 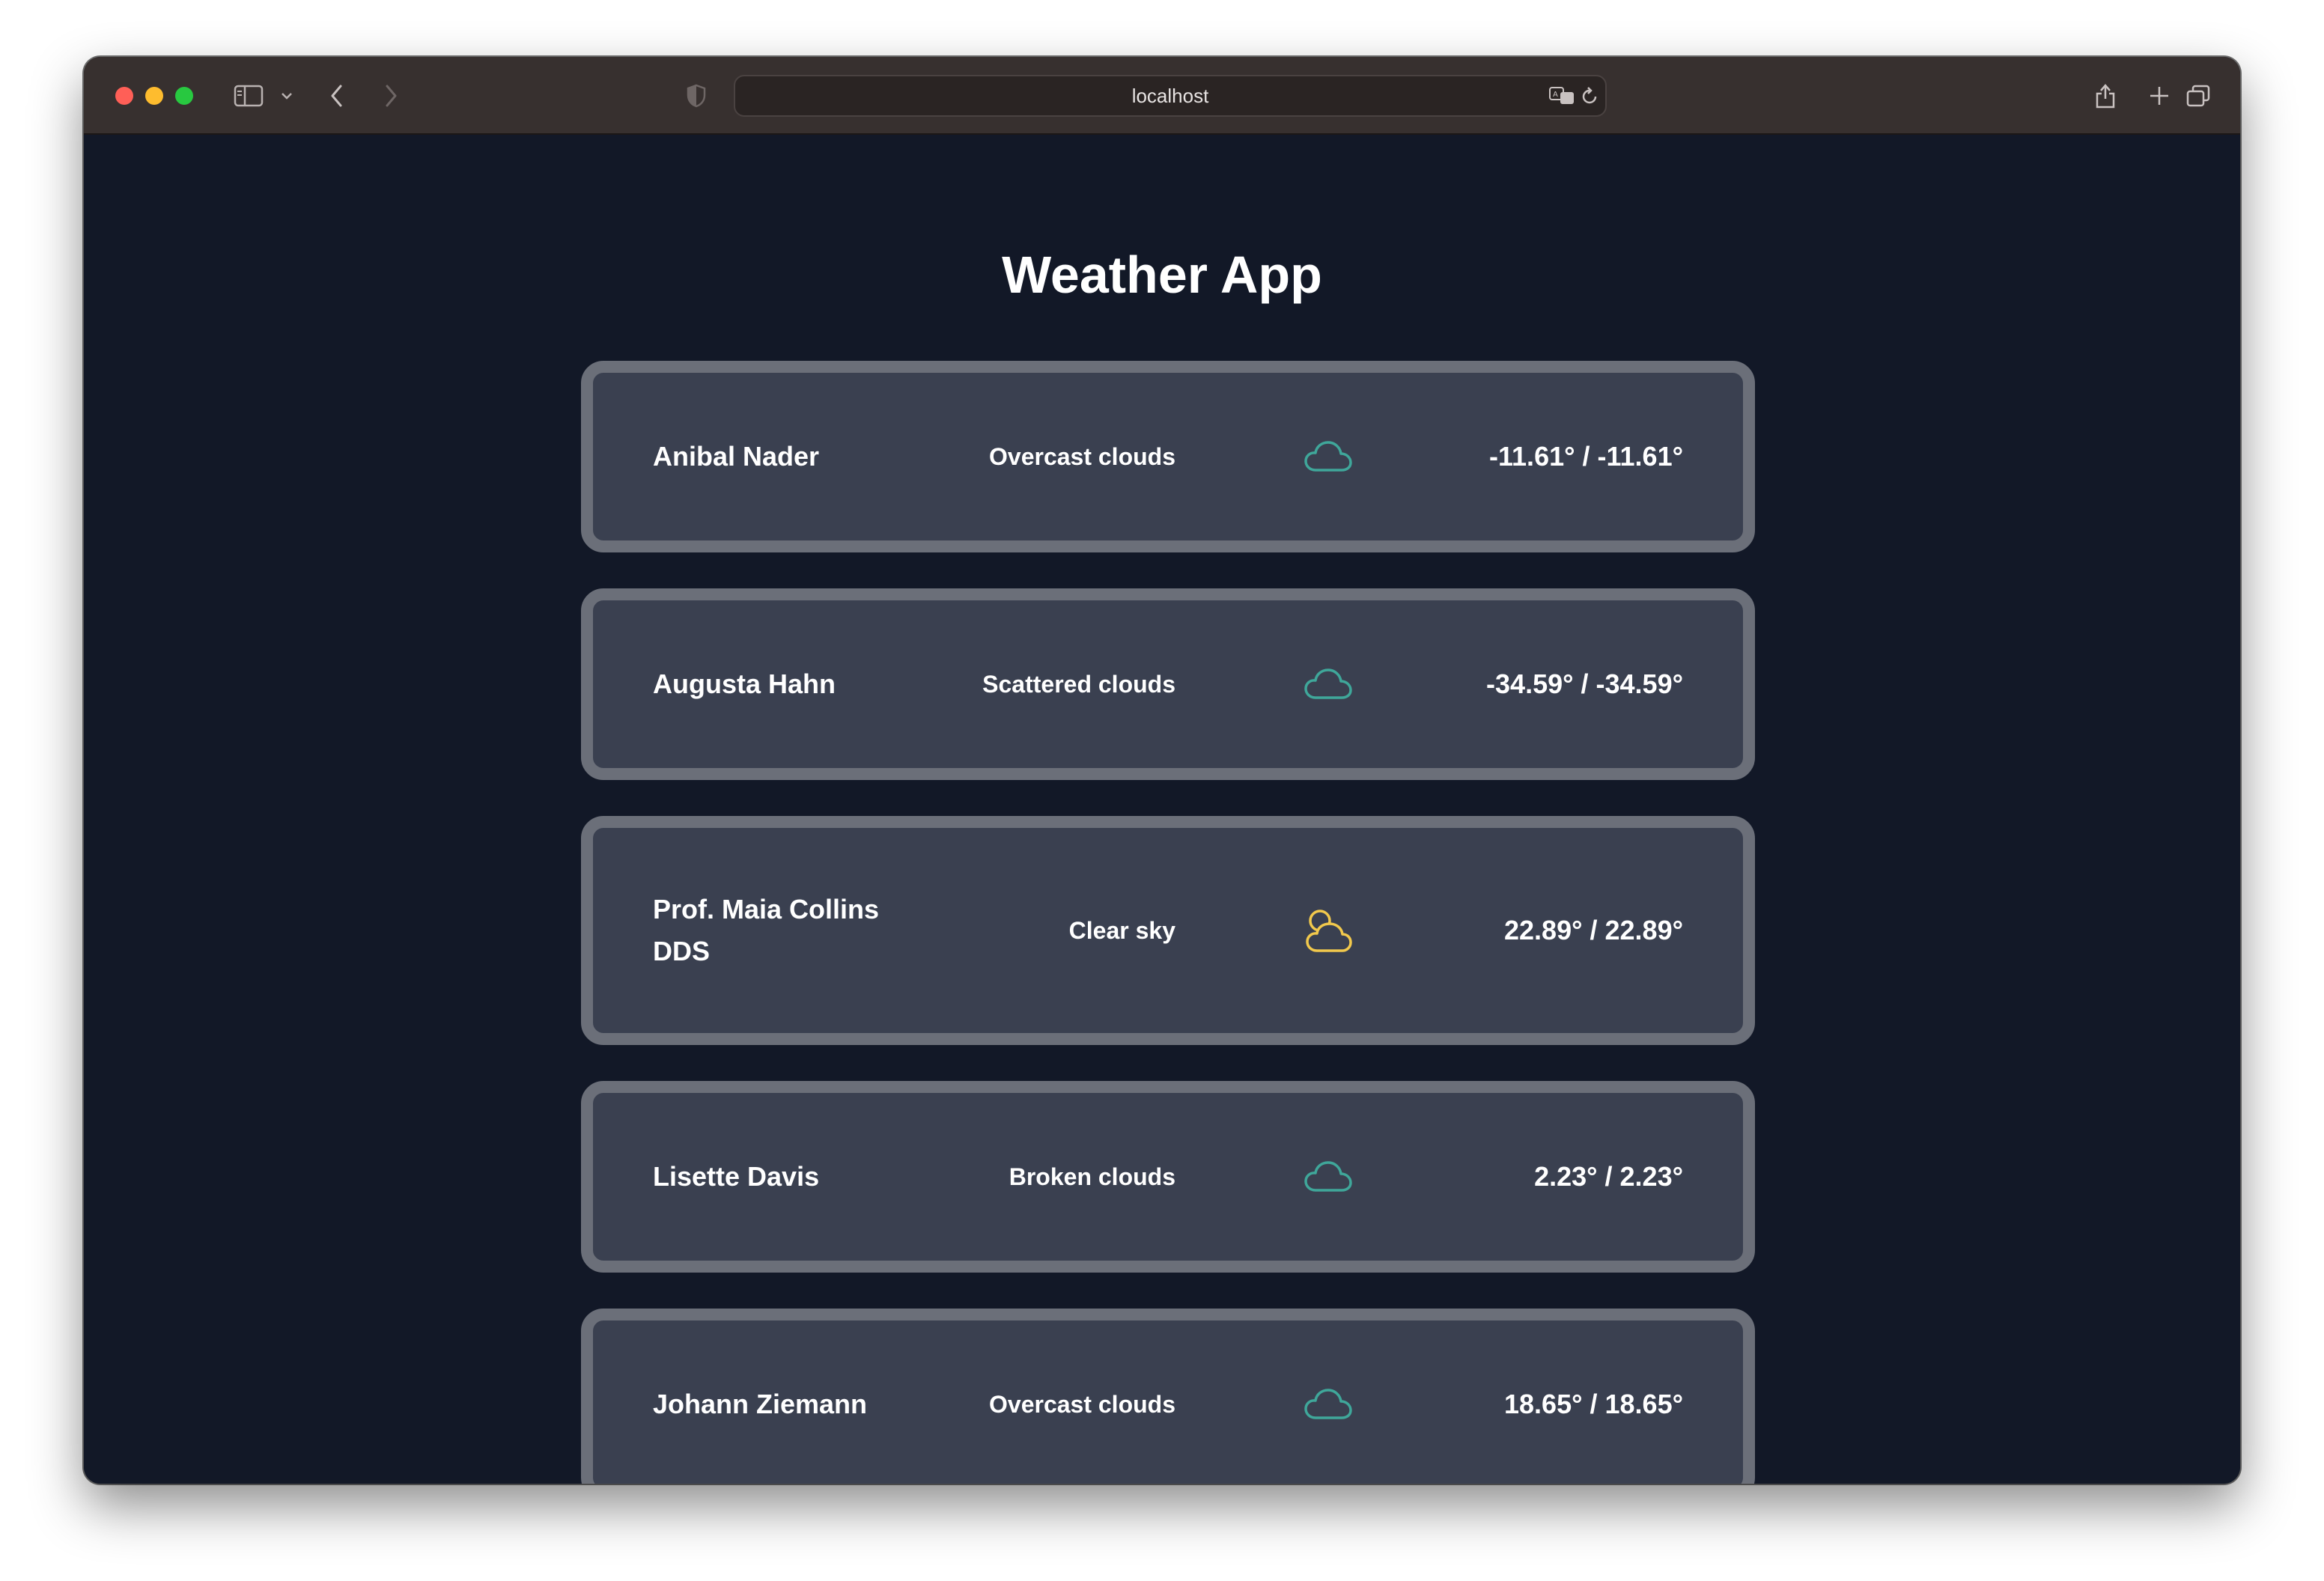 What do you see at coordinates (2105, 96) in the screenshot?
I see `share-icon` at bounding box center [2105, 96].